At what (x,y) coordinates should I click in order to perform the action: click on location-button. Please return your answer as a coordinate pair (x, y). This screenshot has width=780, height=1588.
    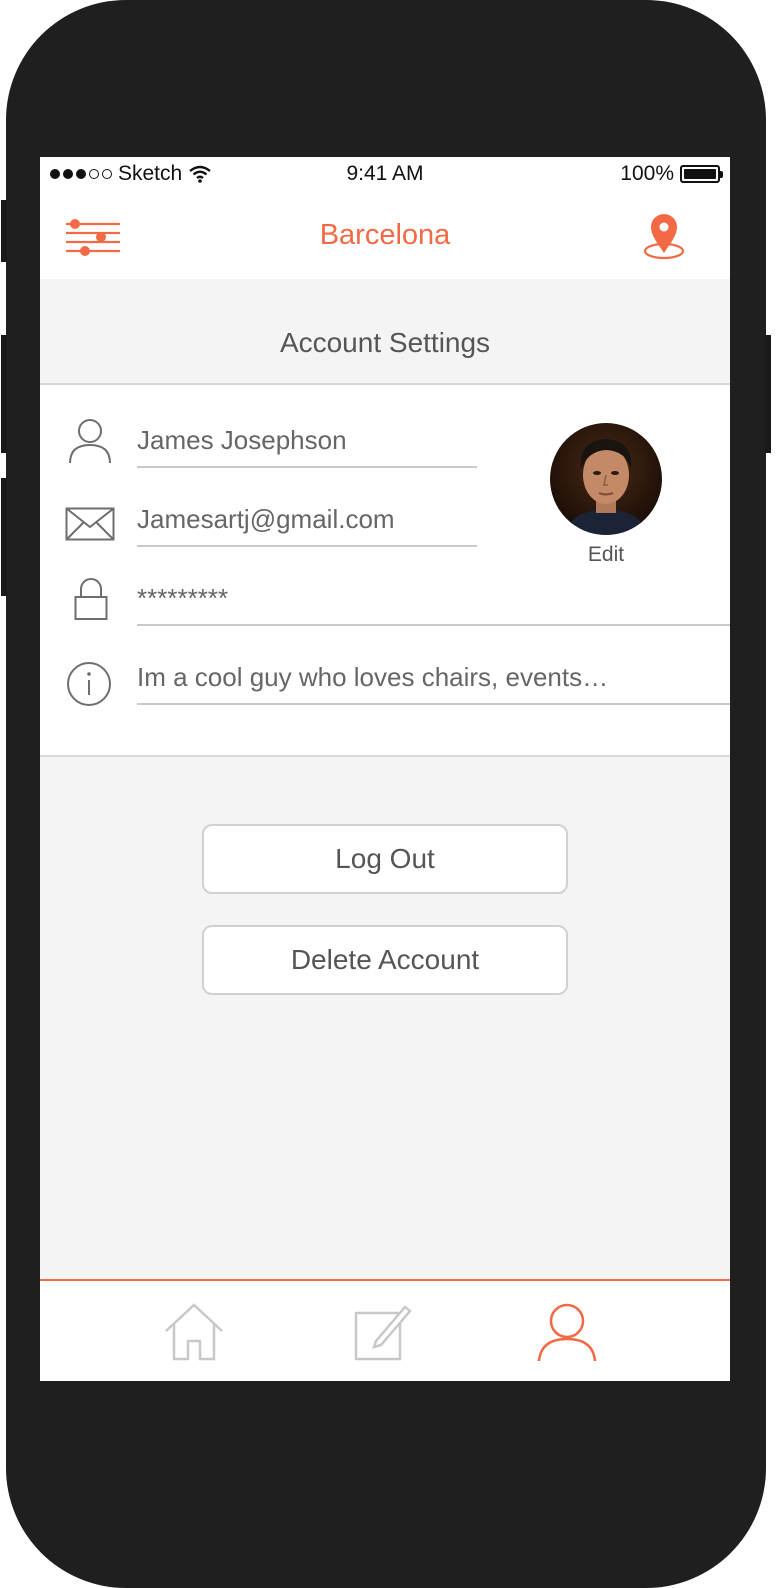
    Looking at the image, I should click on (664, 237).